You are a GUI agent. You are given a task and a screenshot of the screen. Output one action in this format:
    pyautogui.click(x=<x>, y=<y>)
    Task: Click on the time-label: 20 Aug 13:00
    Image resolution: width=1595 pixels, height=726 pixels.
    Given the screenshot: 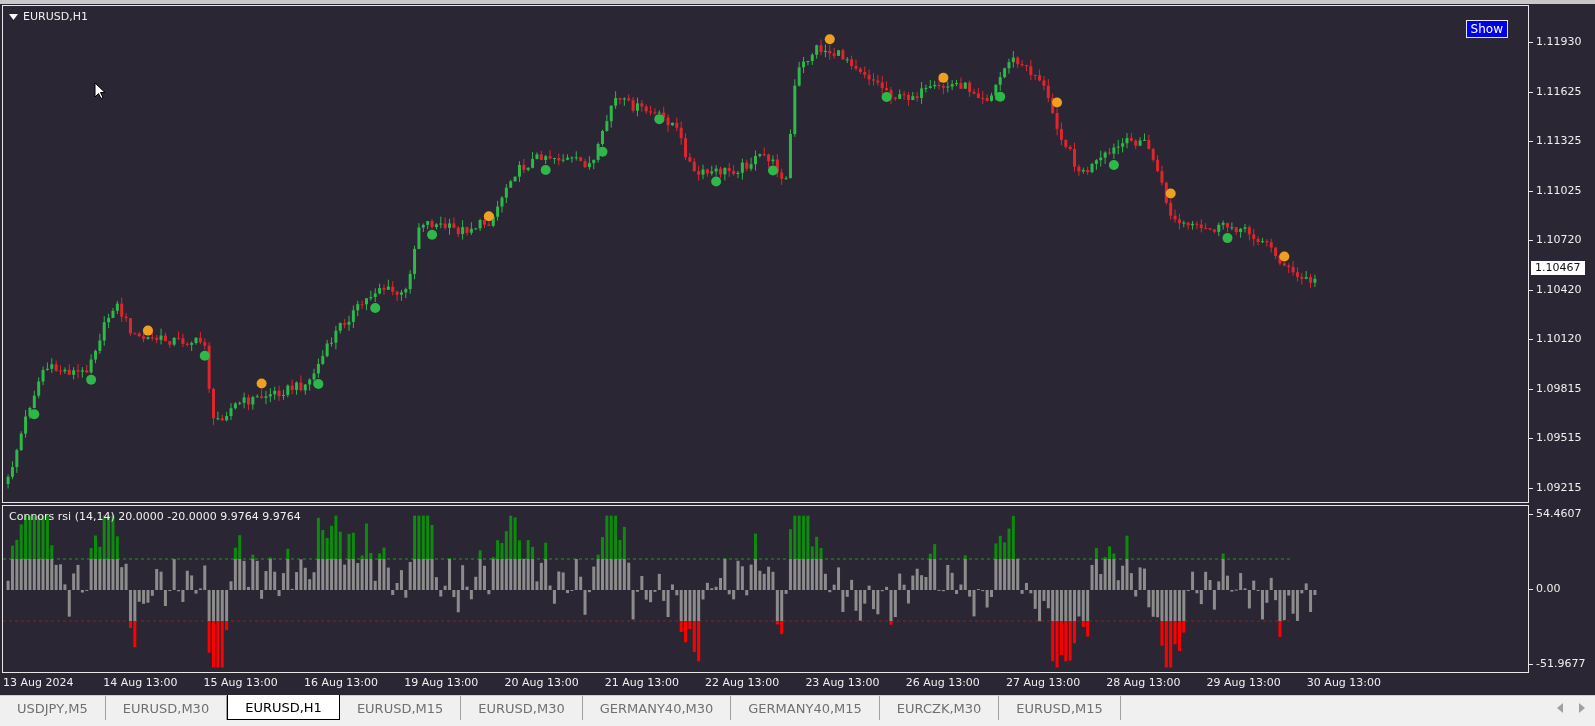 What is the action you would take?
    pyautogui.click(x=541, y=683)
    